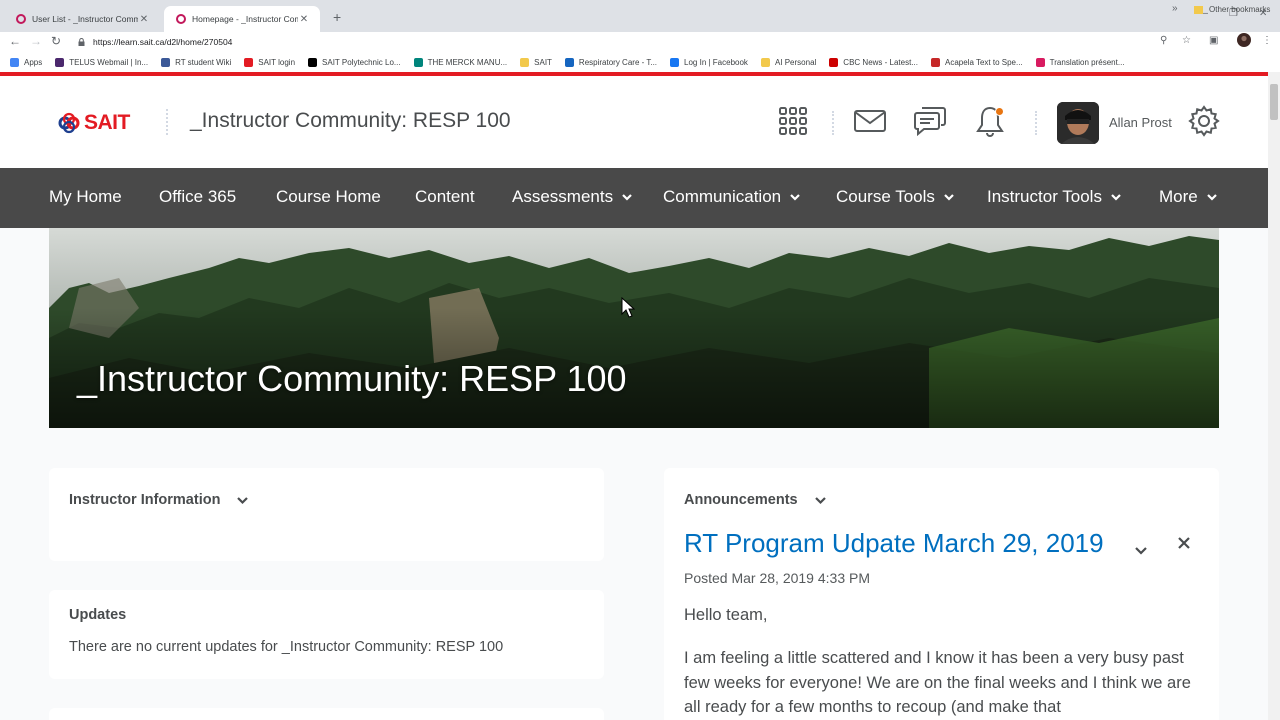  What do you see at coordinates (755, 500) in the screenshot?
I see `announcements-header: Announcements` at bounding box center [755, 500].